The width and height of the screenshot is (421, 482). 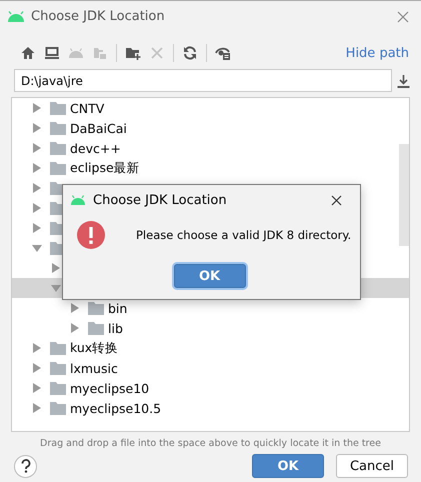 I want to click on hide-path-link: Hide path, so click(x=377, y=53).